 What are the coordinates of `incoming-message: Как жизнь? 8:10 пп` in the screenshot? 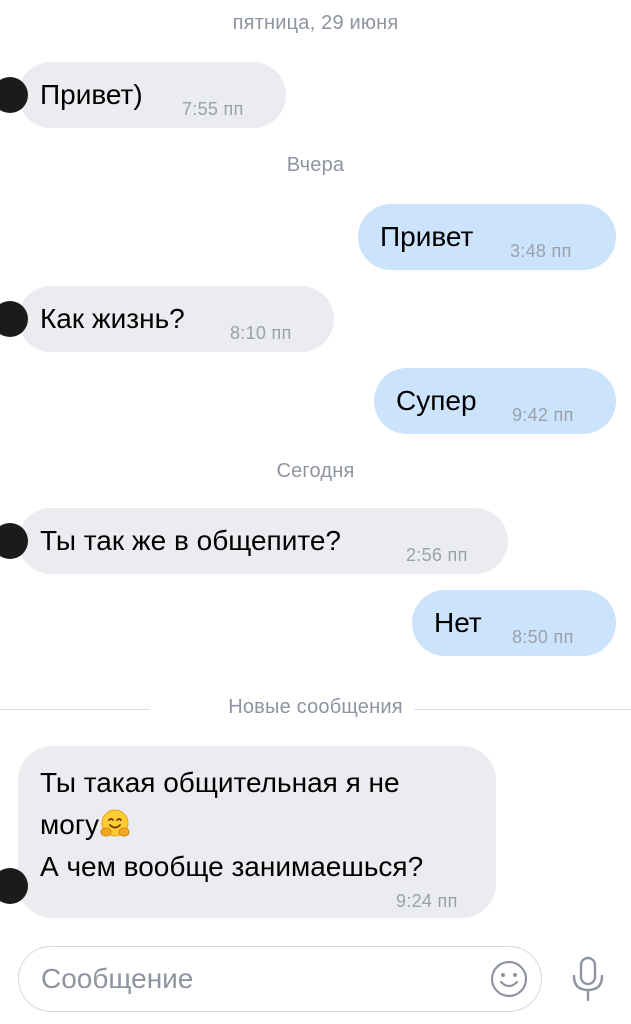 It's located at (167, 319).